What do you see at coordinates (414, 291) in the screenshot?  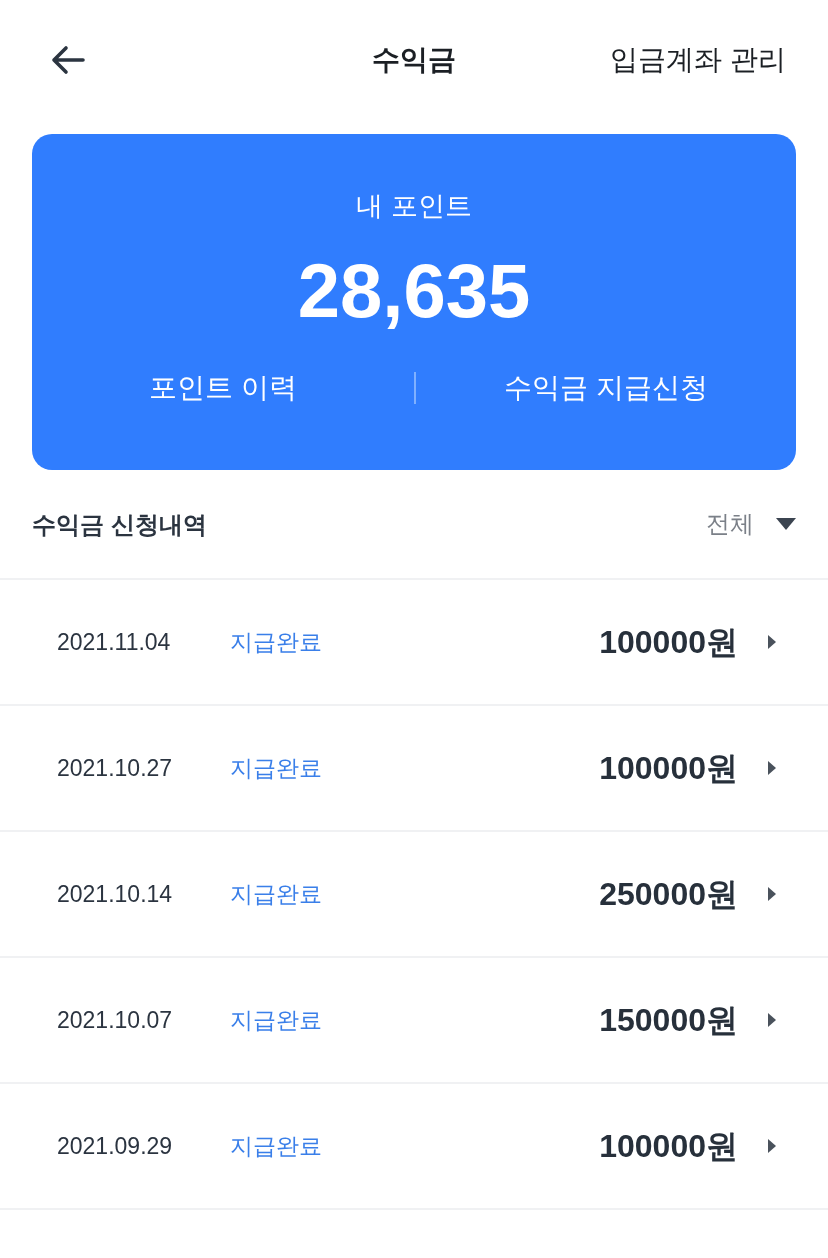 I see `points-value: 28,635` at bounding box center [414, 291].